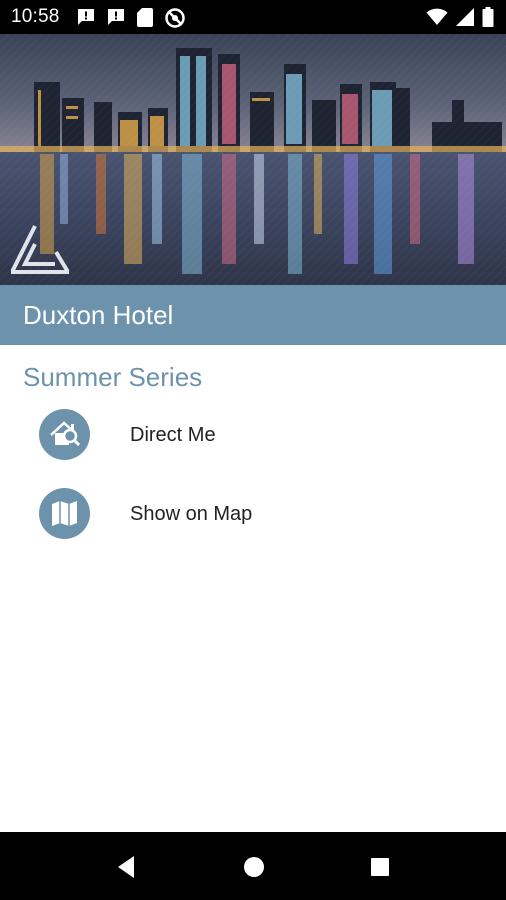  I want to click on navigation-bar, so click(253, 866).